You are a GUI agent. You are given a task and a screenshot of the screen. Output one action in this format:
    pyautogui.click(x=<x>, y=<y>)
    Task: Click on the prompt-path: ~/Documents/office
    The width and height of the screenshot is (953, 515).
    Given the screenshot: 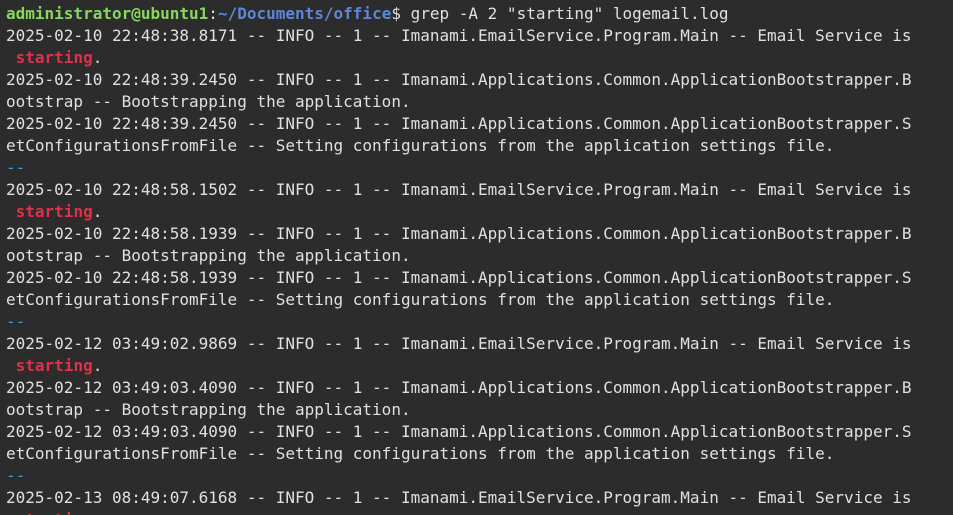 What is the action you would take?
    pyautogui.click(x=304, y=13)
    